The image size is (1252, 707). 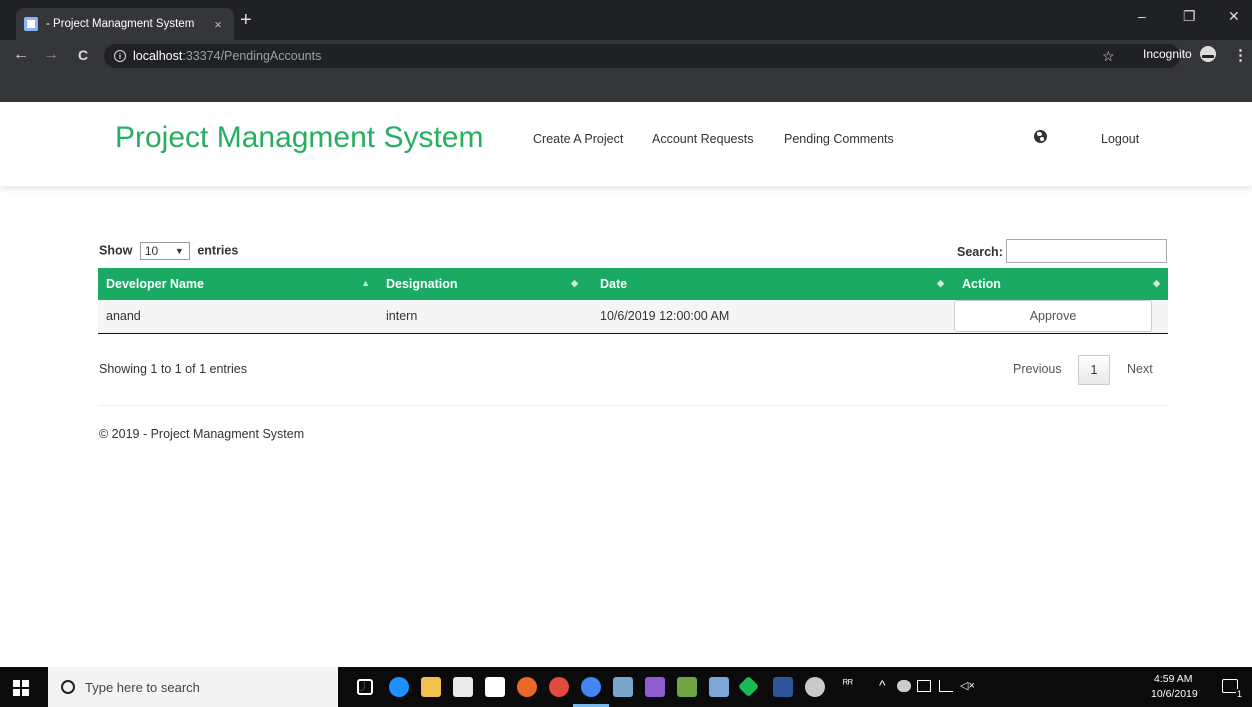 What do you see at coordinates (399, 687) in the screenshot?
I see `edge-icon` at bounding box center [399, 687].